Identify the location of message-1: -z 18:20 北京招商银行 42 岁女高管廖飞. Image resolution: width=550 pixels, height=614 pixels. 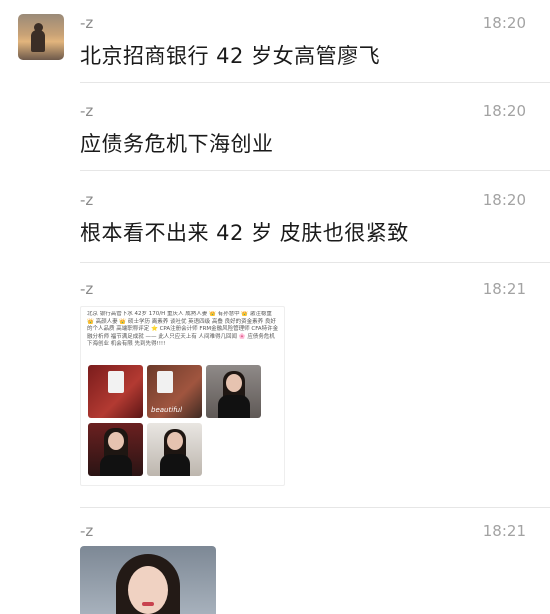
(309, 41).